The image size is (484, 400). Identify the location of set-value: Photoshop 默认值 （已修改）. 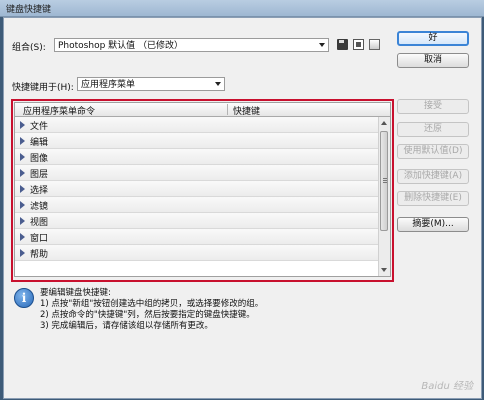
(121, 46).